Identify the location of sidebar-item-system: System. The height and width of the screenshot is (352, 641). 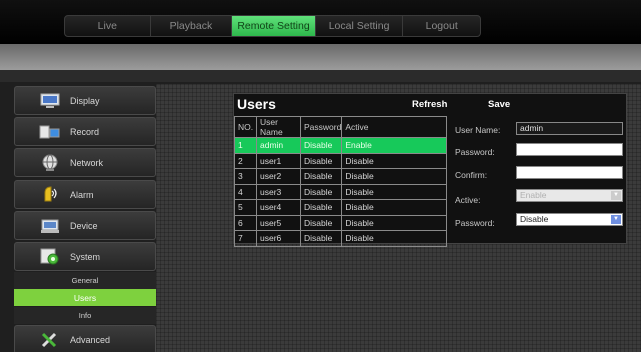
(85, 256).